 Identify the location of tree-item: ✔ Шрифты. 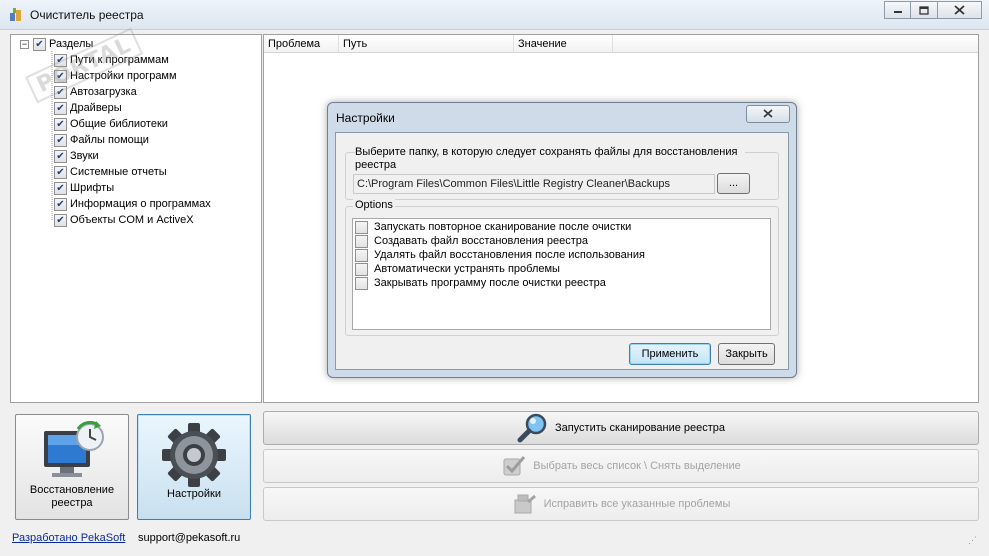
(84, 188).